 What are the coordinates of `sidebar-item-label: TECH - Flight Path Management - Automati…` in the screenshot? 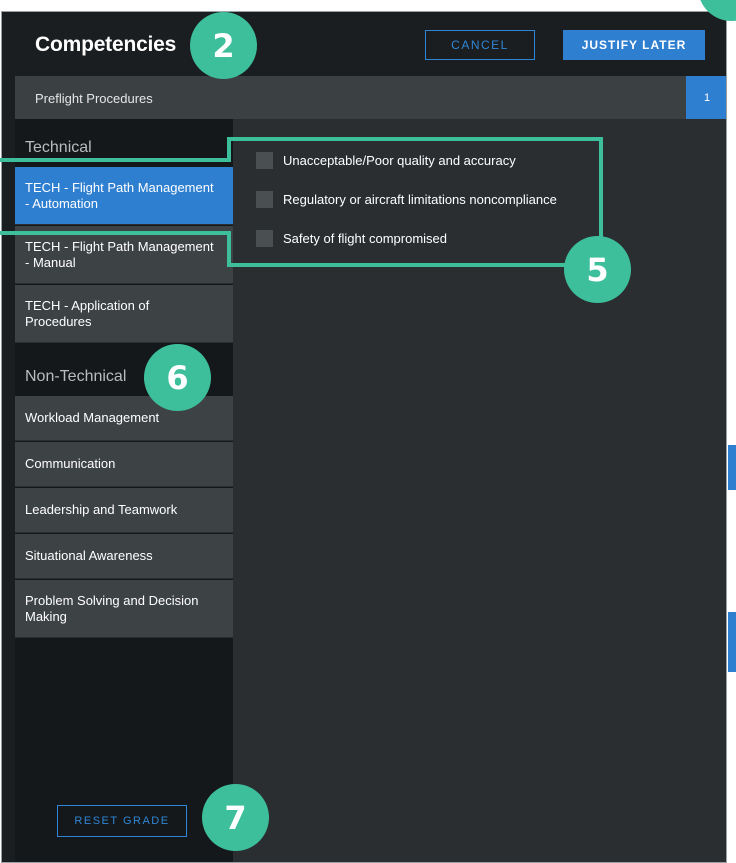 It's located at (119, 195).